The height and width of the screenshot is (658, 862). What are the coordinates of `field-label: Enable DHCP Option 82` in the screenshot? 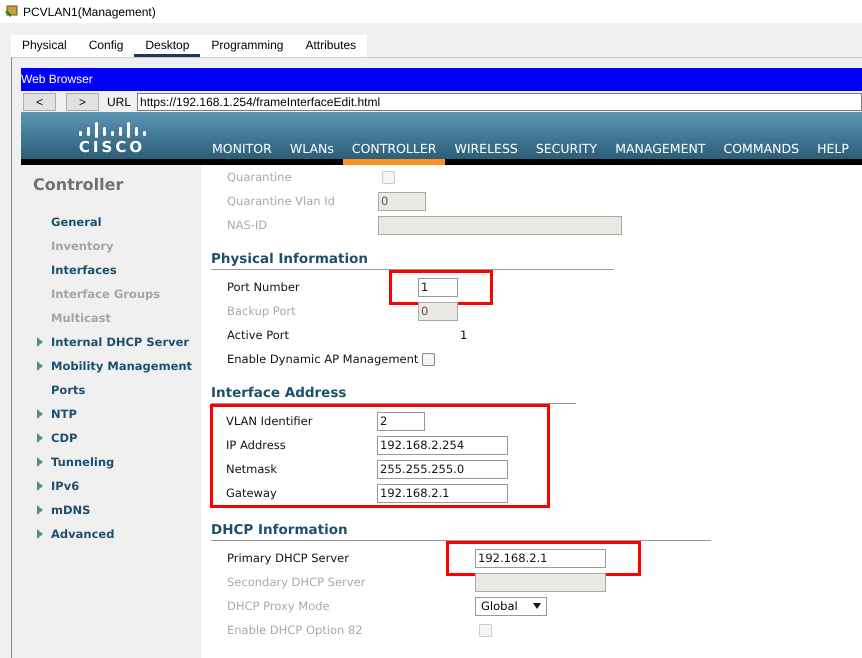 It's located at (295, 630).